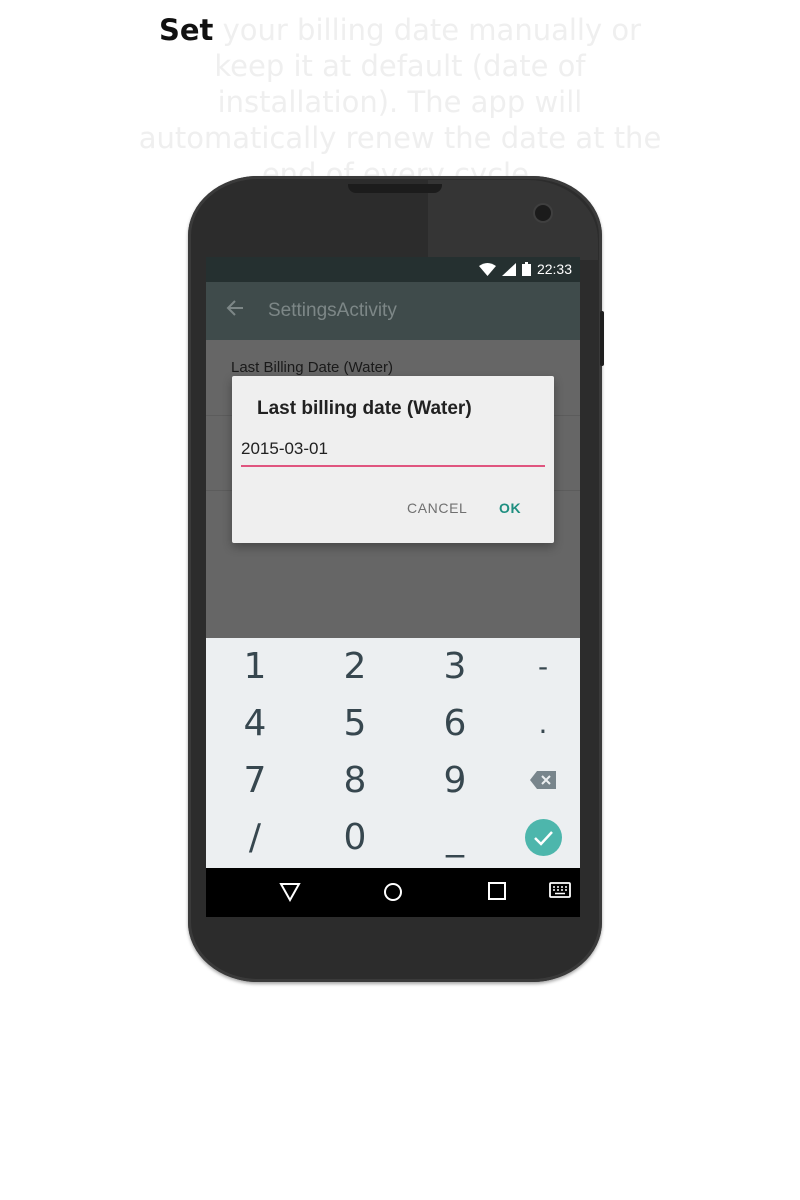  What do you see at coordinates (560, 890) in the screenshot?
I see `keyboard-icon` at bounding box center [560, 890].